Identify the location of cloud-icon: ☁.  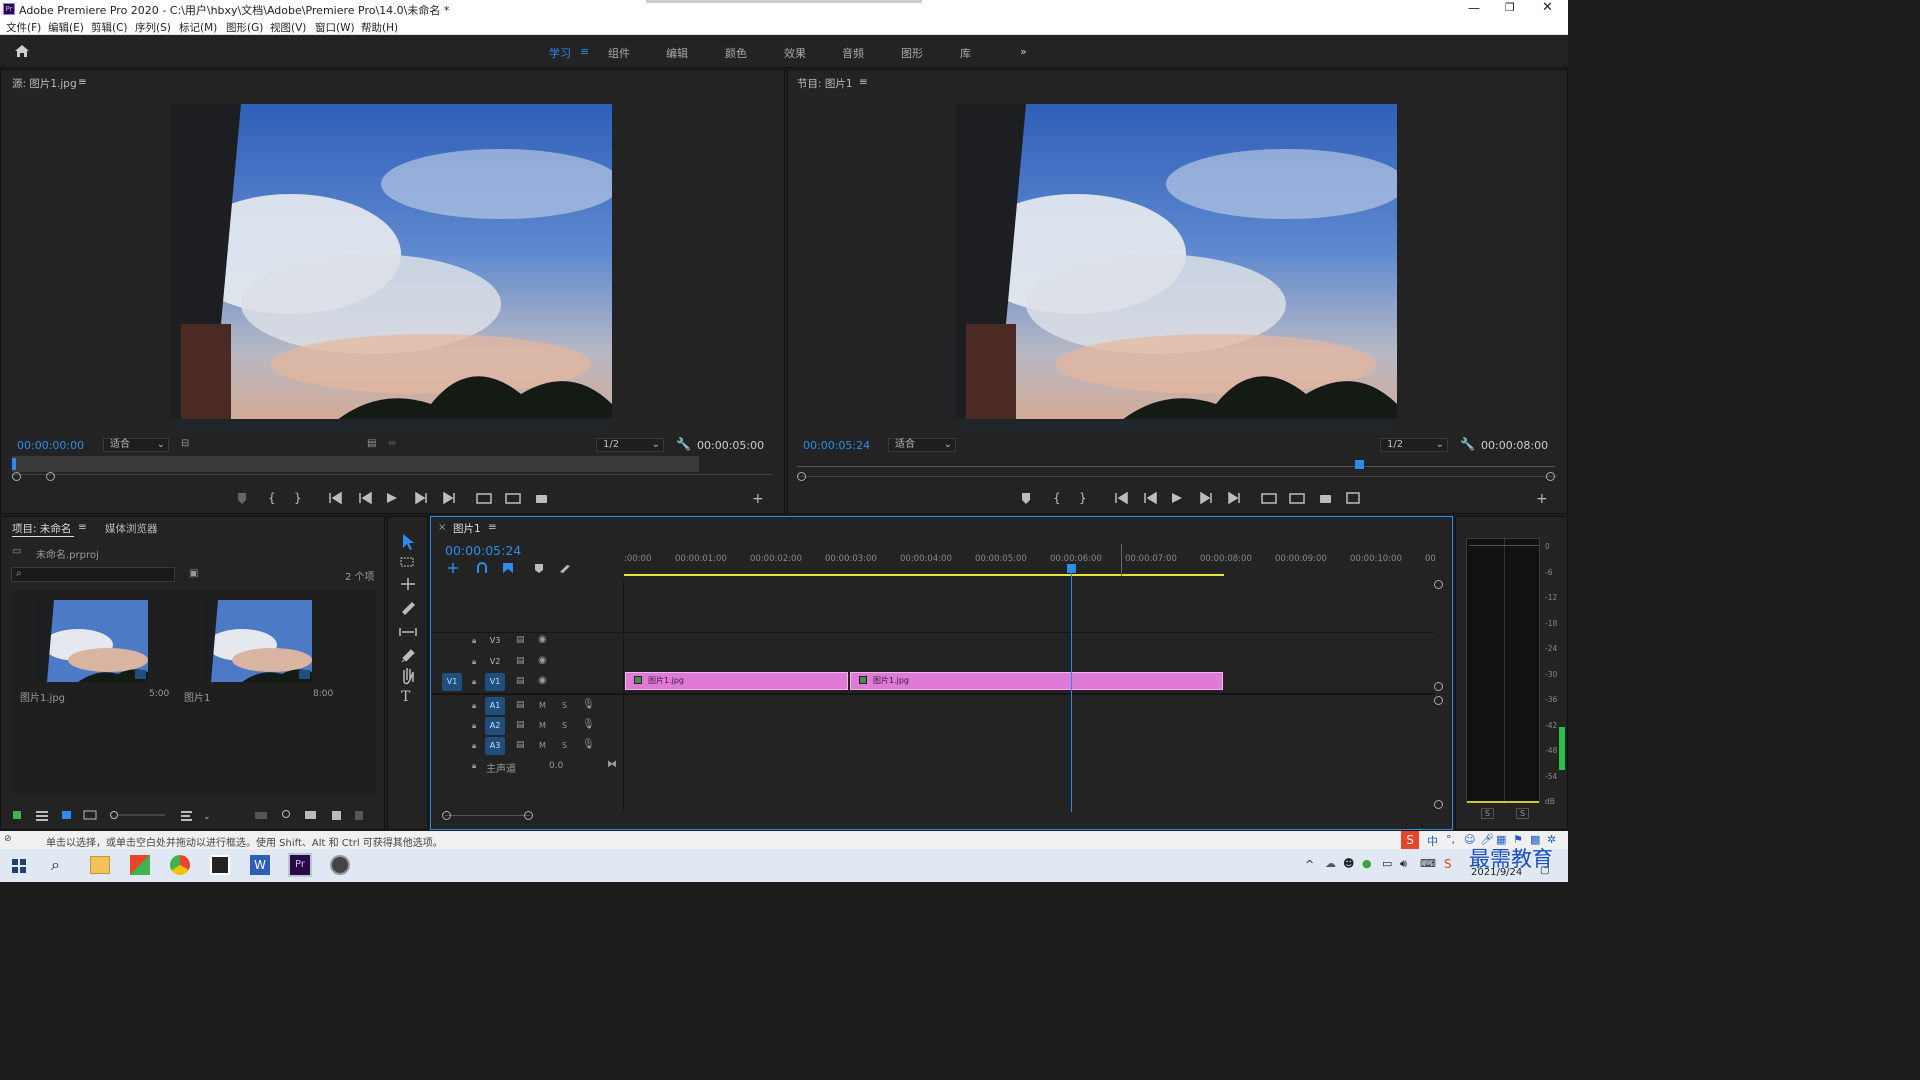
(1330, 863).